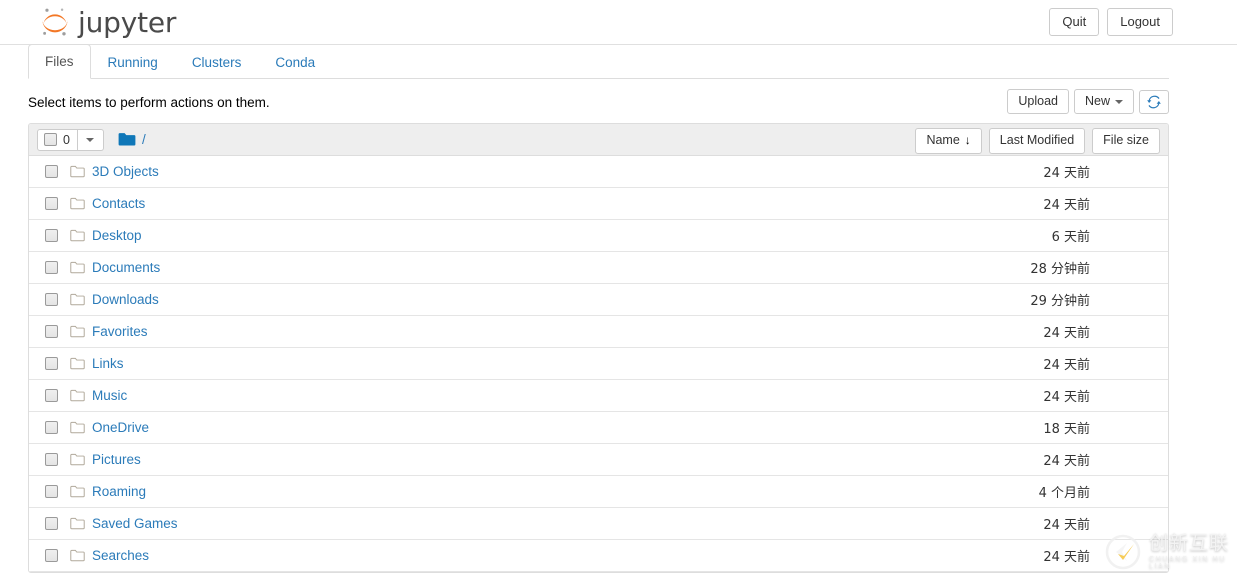 The width and height of the screenshot is (1237, 580). I want to click on select-all-dropdown-button, so click(90, 139).